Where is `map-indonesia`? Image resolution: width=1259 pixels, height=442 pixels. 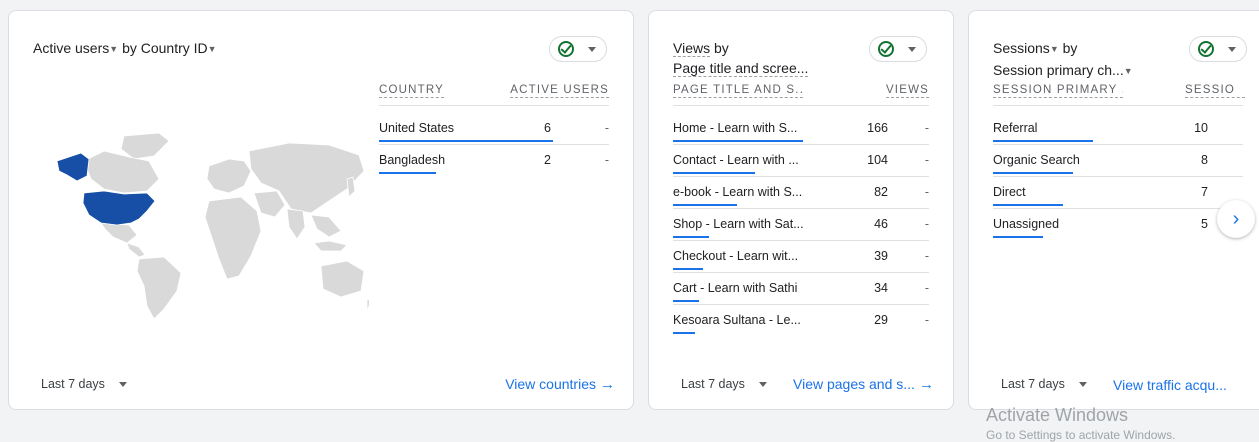 map-indonesia is located at coordinates (330, 246).